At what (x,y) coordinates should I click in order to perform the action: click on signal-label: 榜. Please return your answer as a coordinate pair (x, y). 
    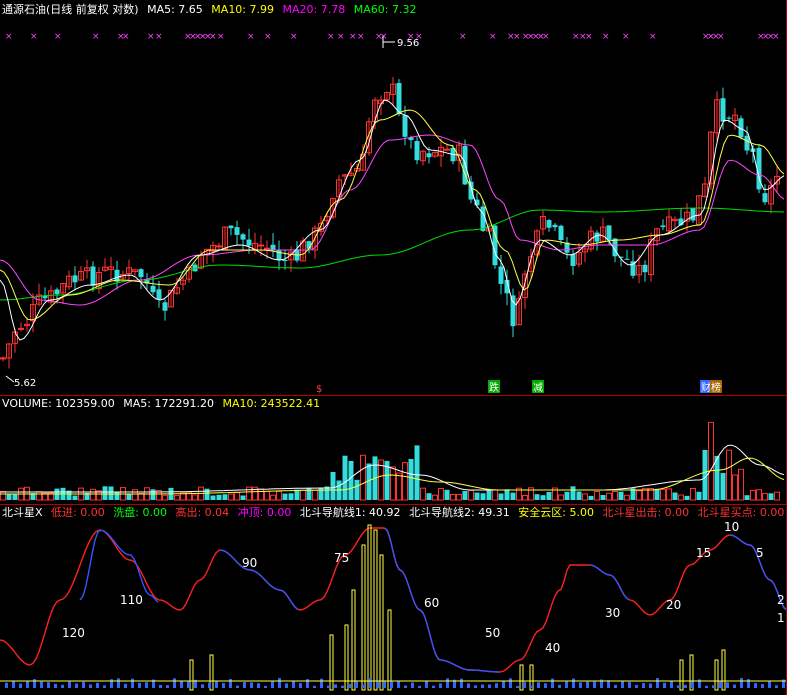
    Looking at the image, I should click on (716, 387).